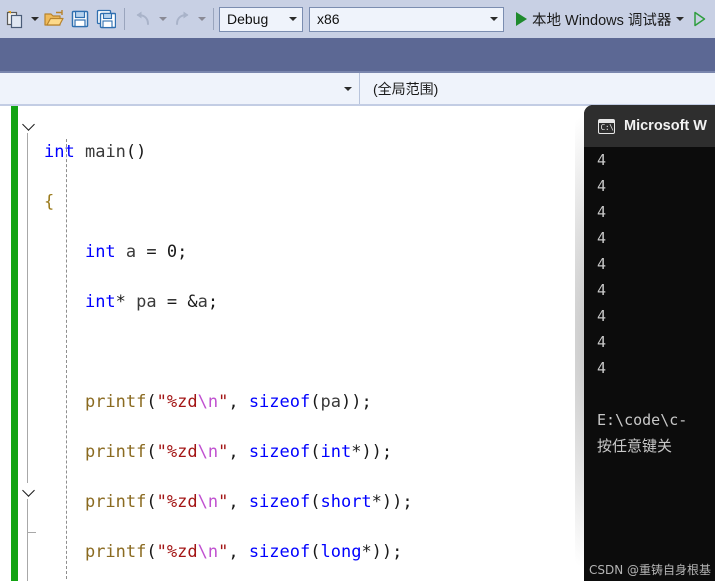 The width and height of the screenshot is (715, 581). What do you see at coordinates (27, 557) in the screenshot?
I see `outline-line-tail` at bounding box center [27, 557].